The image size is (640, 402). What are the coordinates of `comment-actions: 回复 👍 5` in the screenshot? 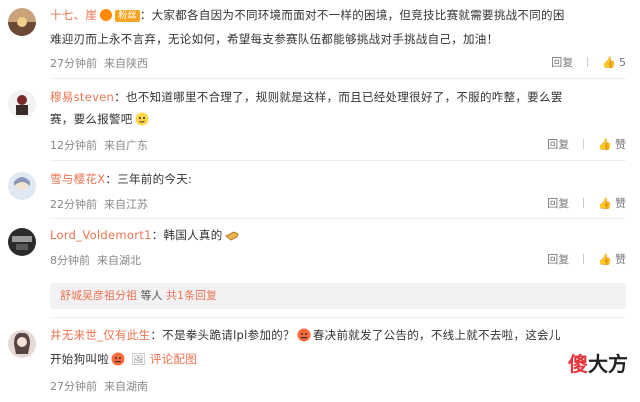 It's located at (588, 62).